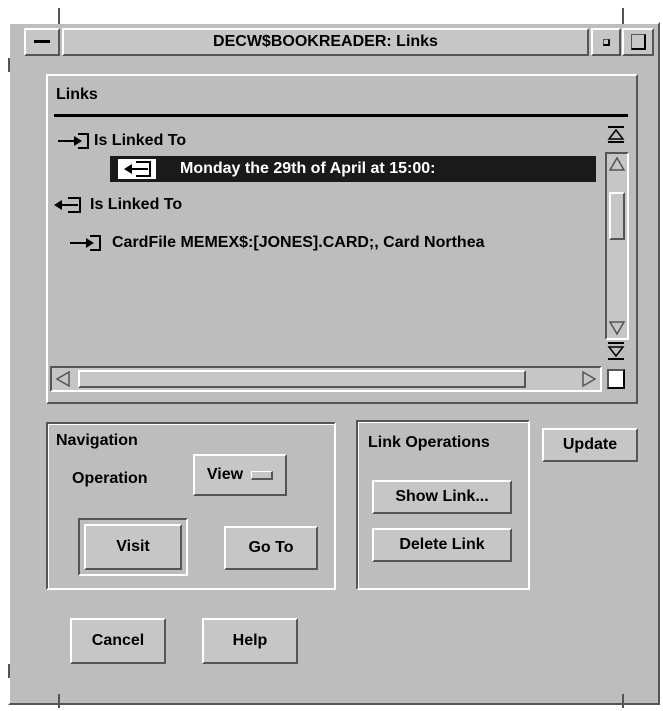 The height and width of the screenshot is (711, 663). Describe the element at coordinates (617, 328) in the screenshot. I see `scroll-down-arrow-icon` at that location.